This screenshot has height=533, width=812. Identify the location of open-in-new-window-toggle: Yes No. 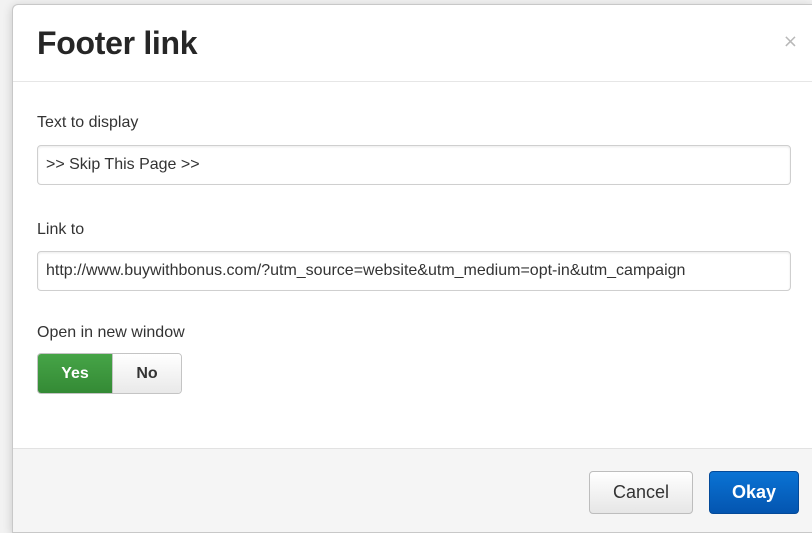
(109, 373).